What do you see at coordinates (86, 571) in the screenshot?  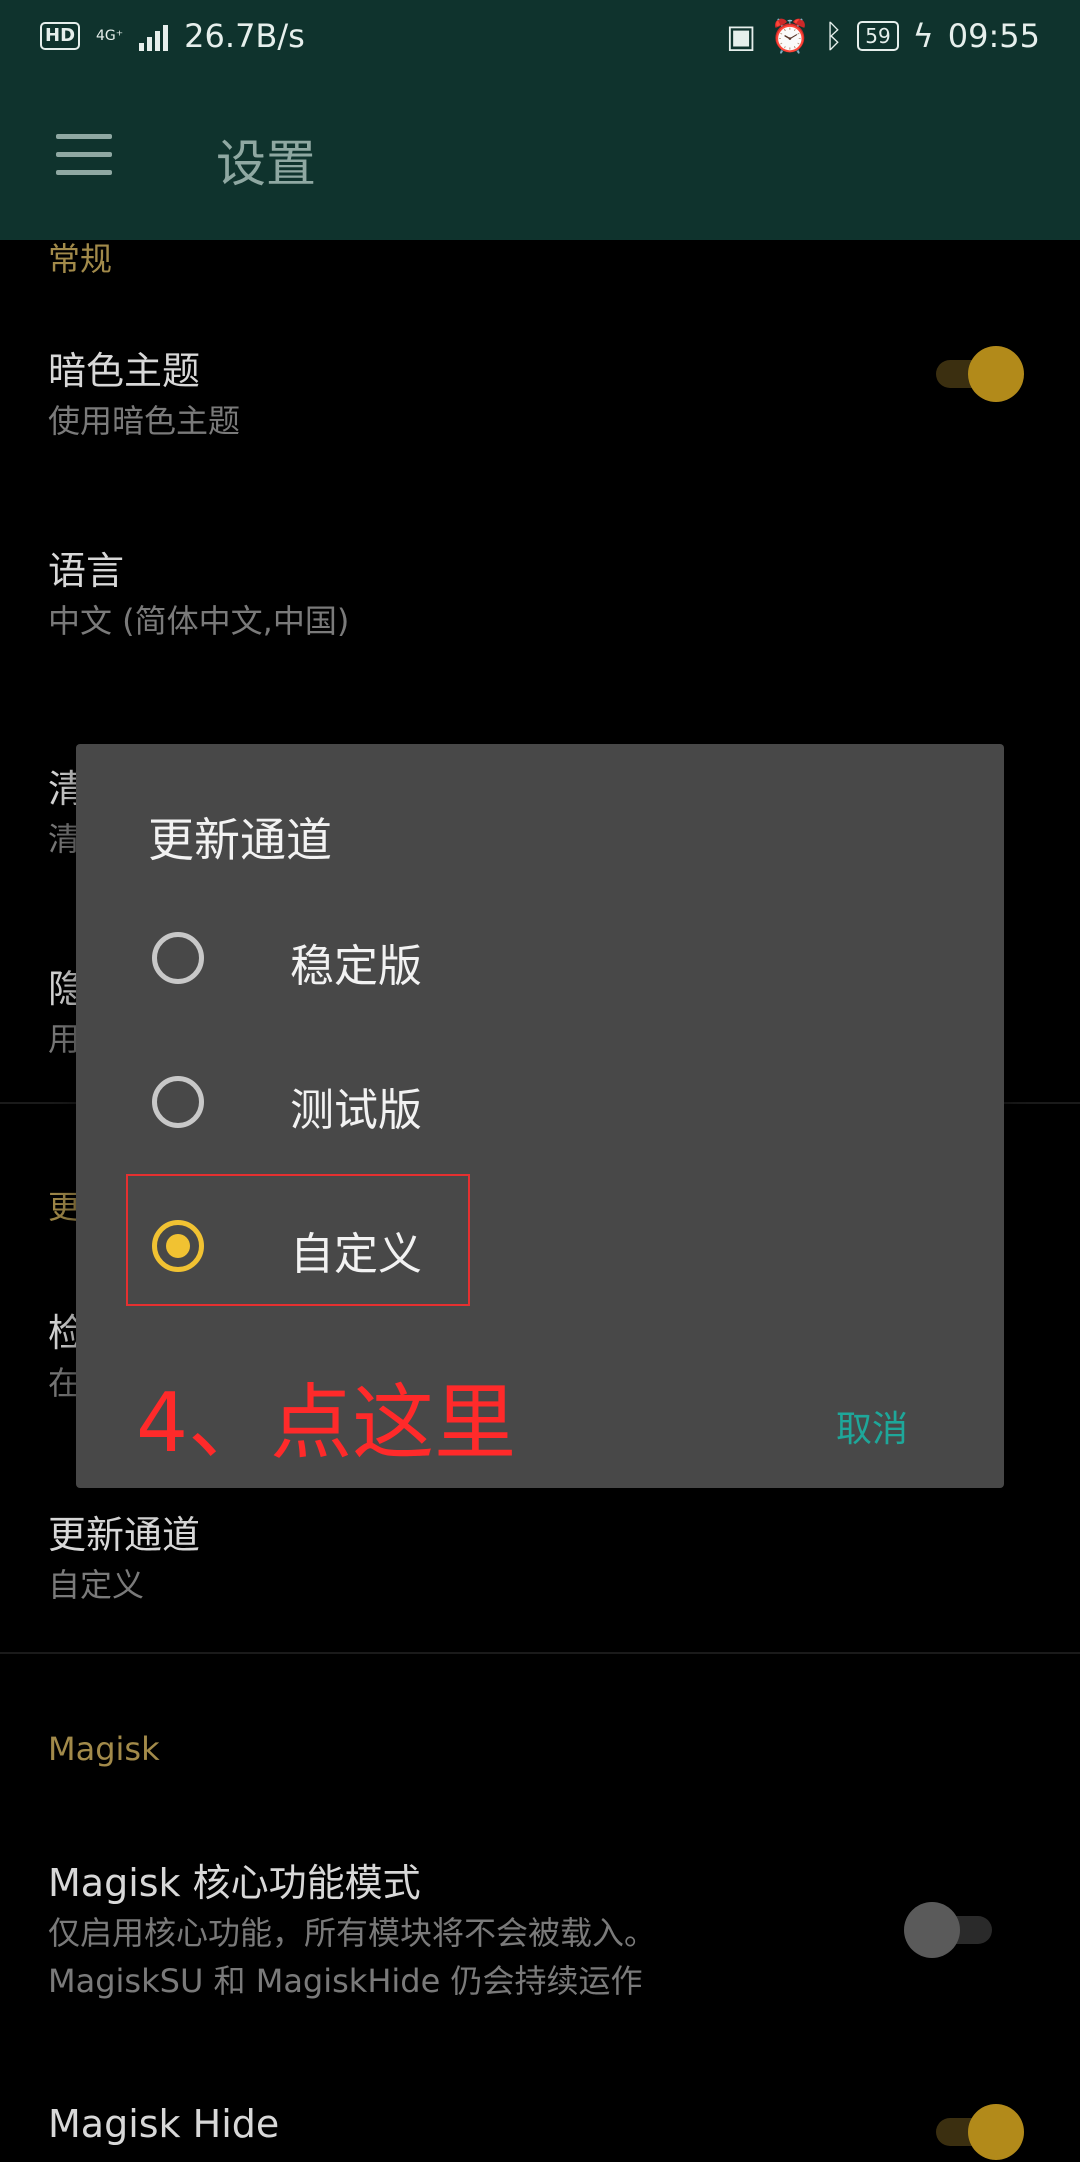 I see `setting-title: 语言` at bounding box center [86, 571].